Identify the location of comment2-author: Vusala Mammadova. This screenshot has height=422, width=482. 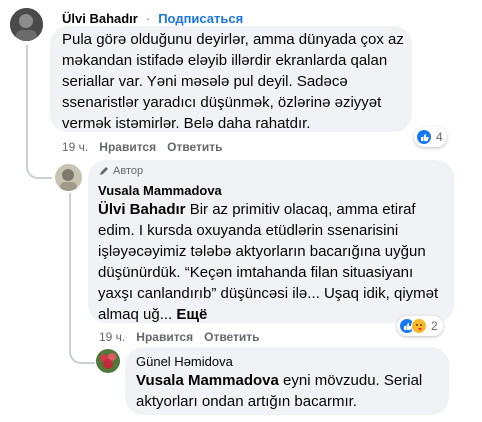
(160, 190).